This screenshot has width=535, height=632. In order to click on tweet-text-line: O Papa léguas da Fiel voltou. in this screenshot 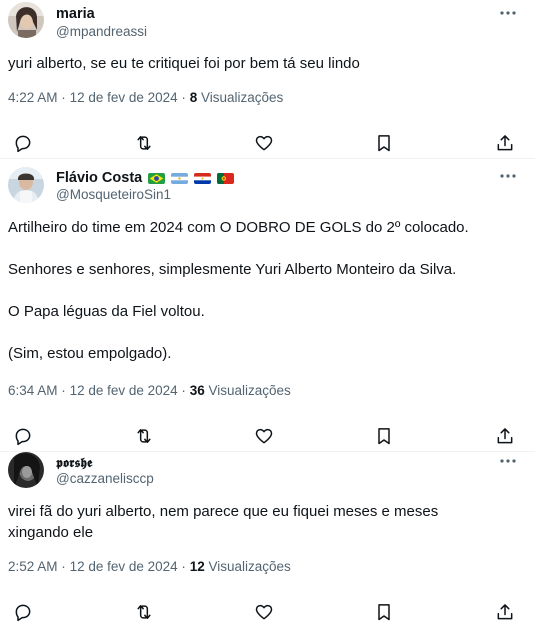, I will do `click(106, 311)`.